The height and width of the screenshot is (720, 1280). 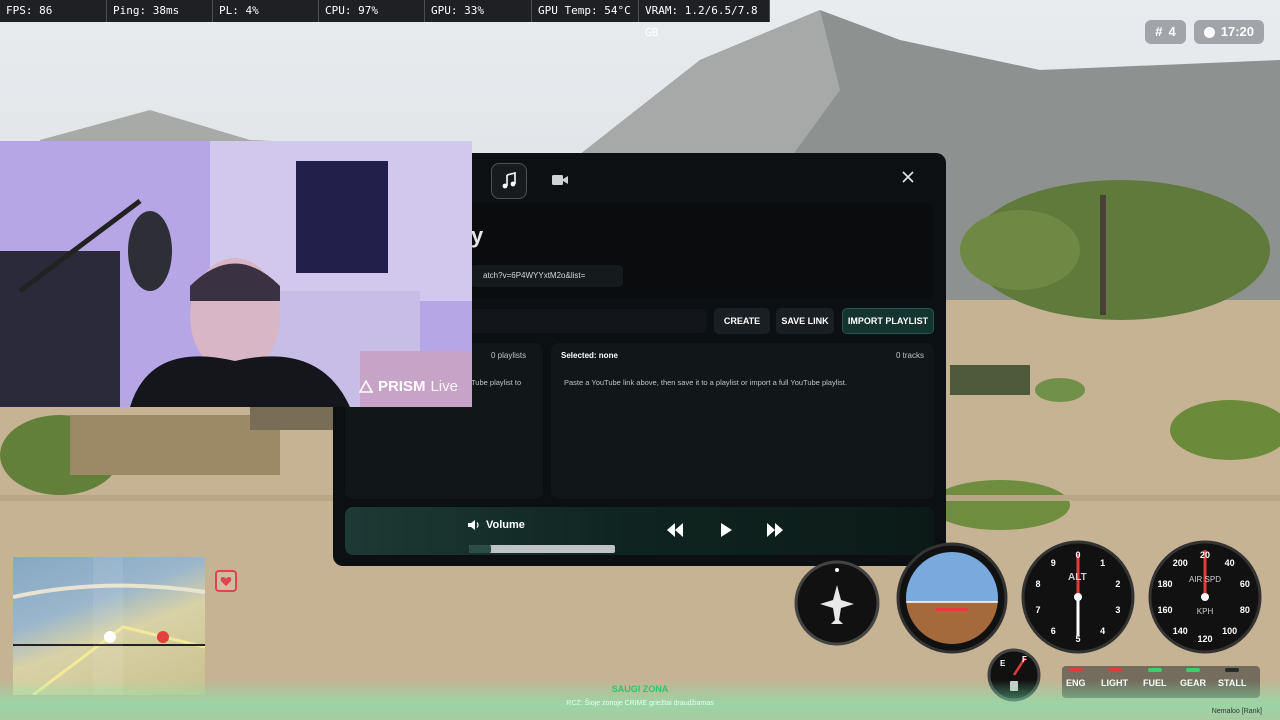 I want to click on tab-music, so click(x=509, y=181).